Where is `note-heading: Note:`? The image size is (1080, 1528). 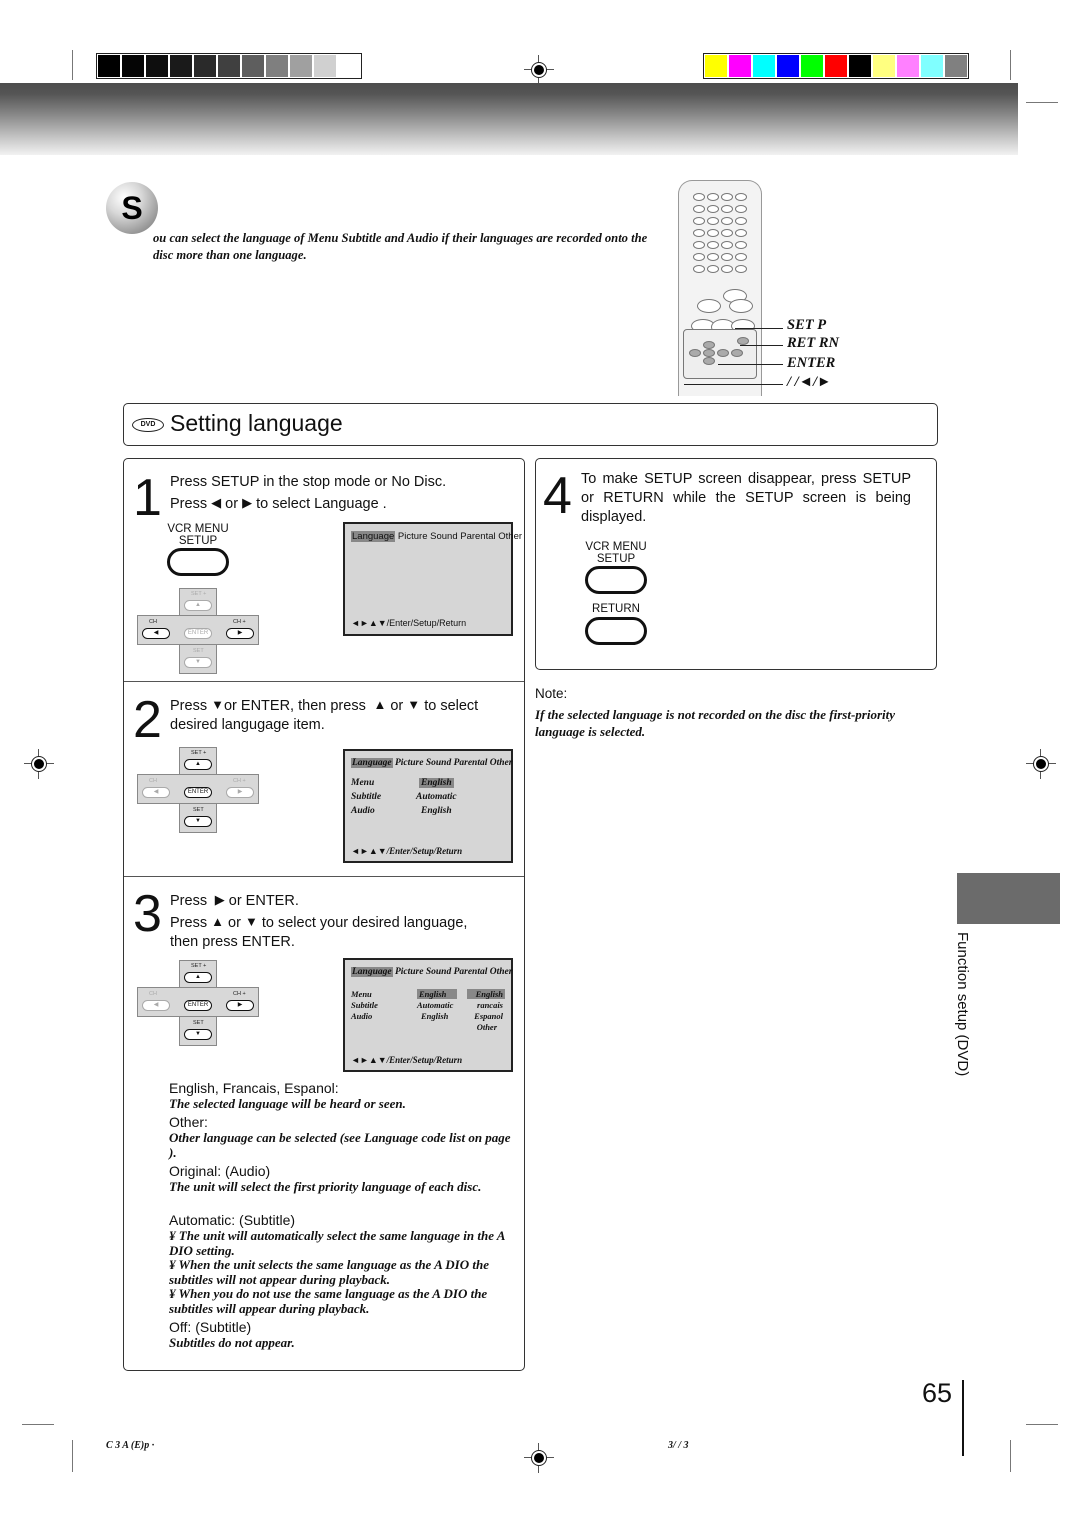
note-heading: Note: is located at coordinates (551, 693).